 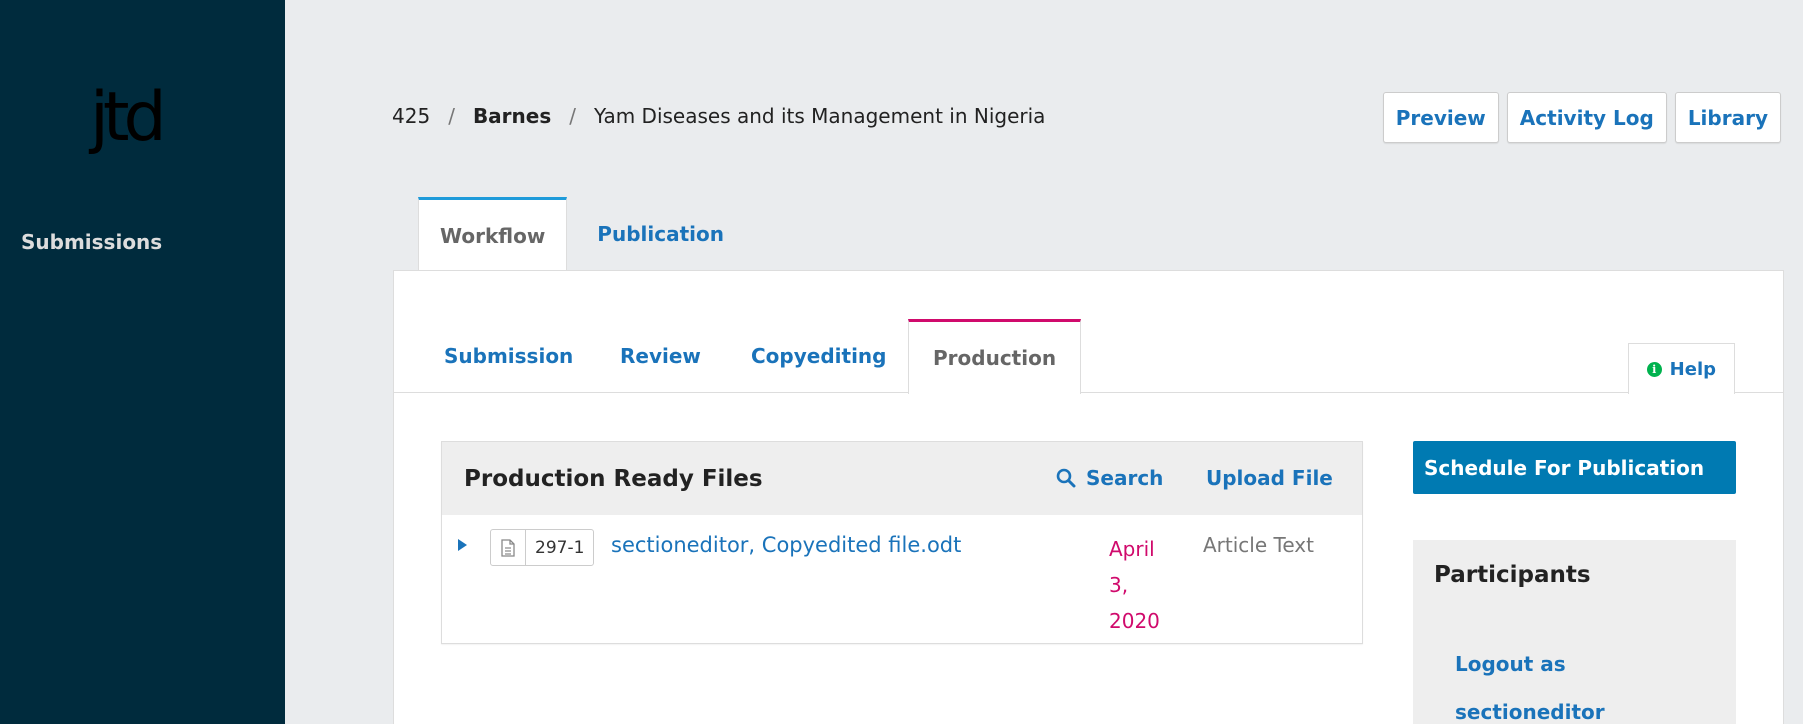 I want to click on nav-submissions-link: Submissions, so click(x=91, y=242).